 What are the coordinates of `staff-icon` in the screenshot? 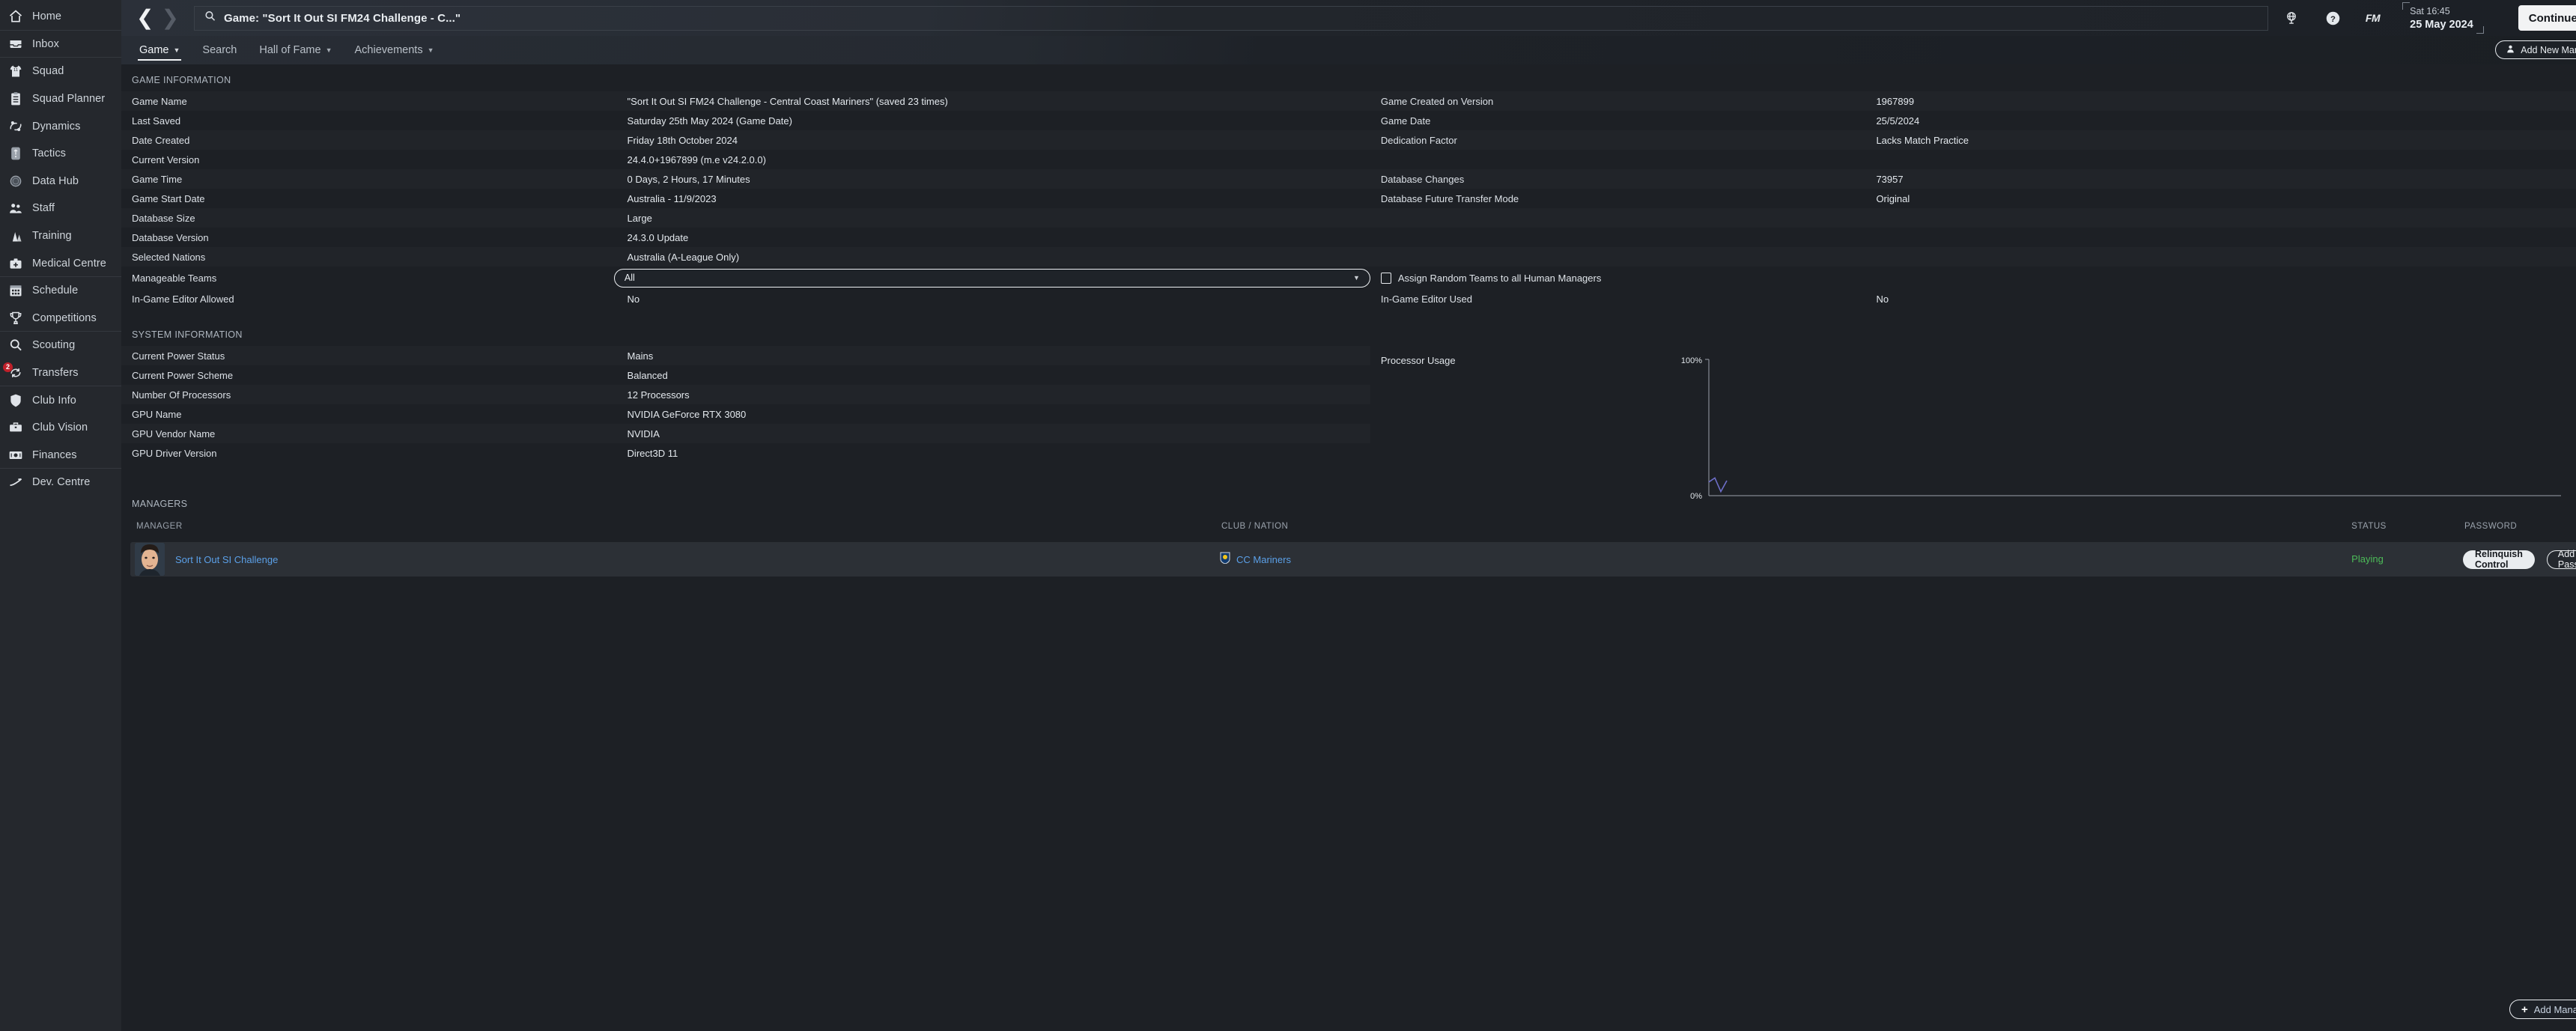 It's located at (15, 208).